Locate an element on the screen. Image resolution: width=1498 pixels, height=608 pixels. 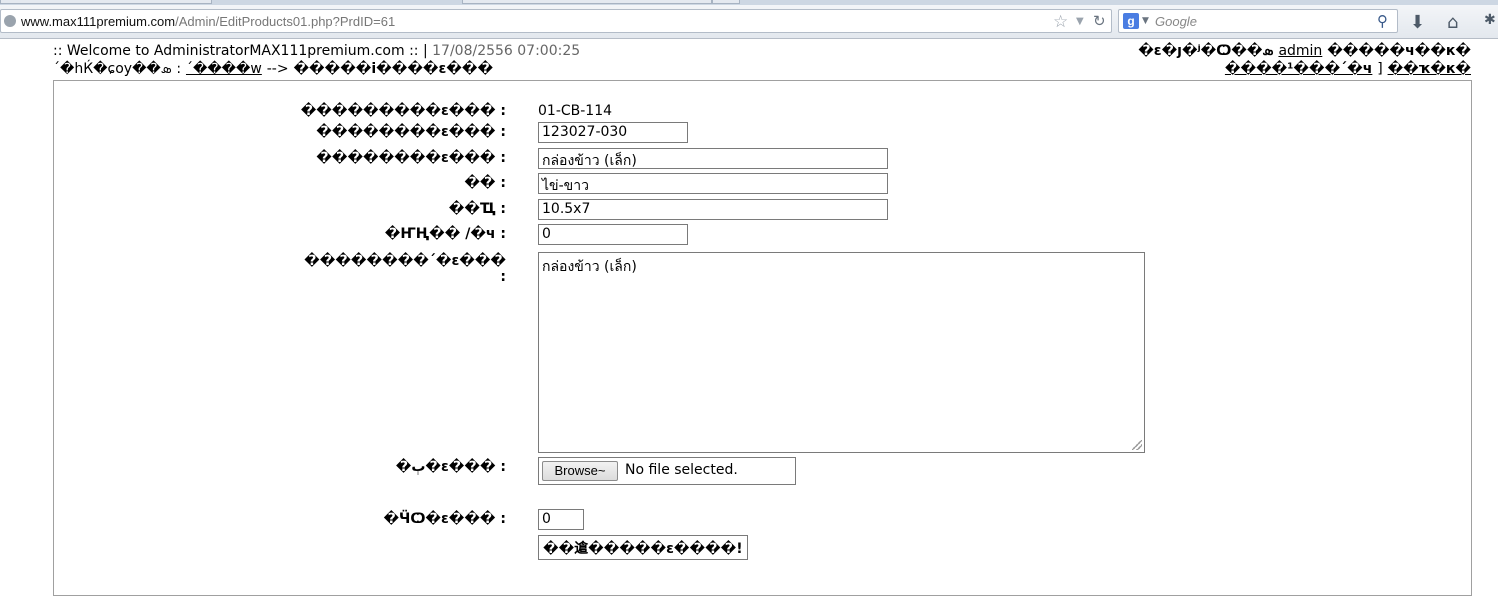
home-link: ��ҡ�к� is located at coordinates (1429, 69).